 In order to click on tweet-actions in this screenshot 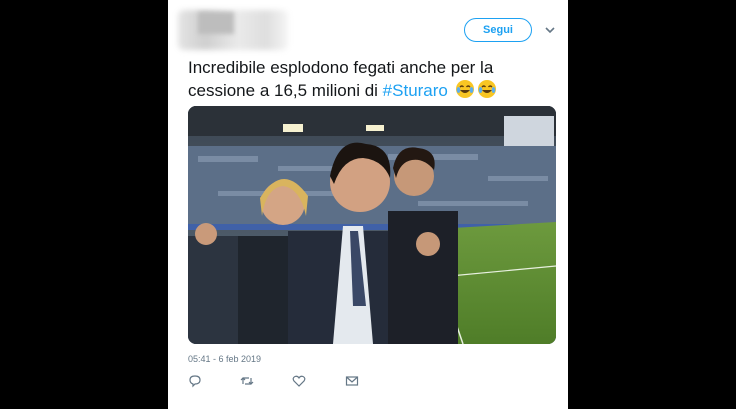, I will do `click(288, 382)`.